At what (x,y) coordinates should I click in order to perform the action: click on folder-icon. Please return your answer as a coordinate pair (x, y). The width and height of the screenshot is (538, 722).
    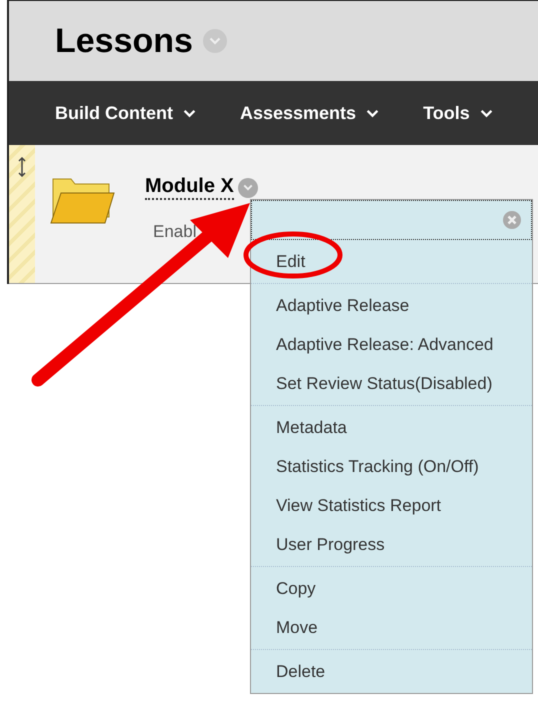
    Looking at the image, I should click on (82, 201).